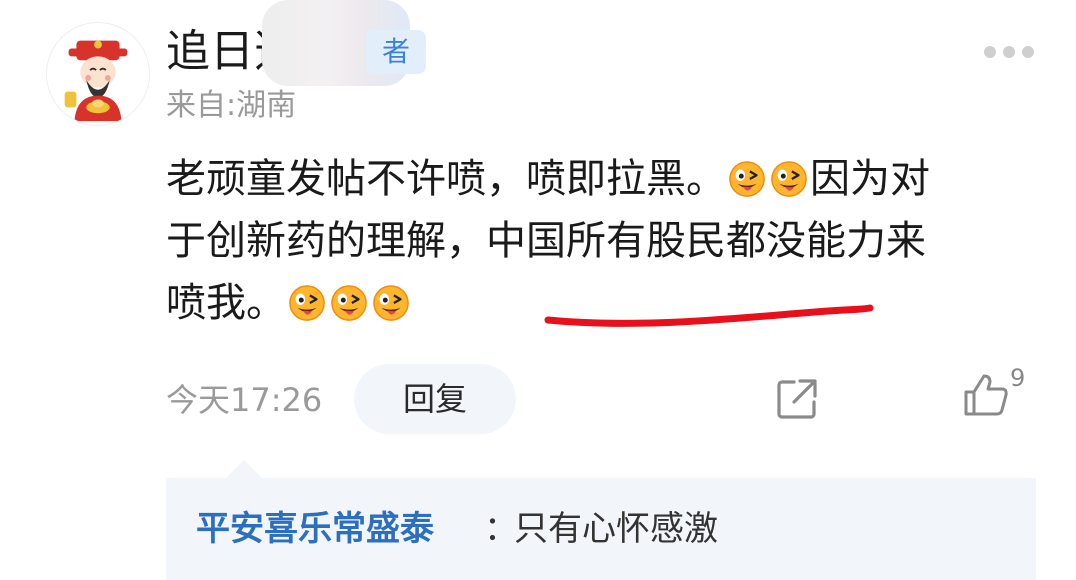  I want to click on comment-line-3-text: 喷我。, so click(226, 303).